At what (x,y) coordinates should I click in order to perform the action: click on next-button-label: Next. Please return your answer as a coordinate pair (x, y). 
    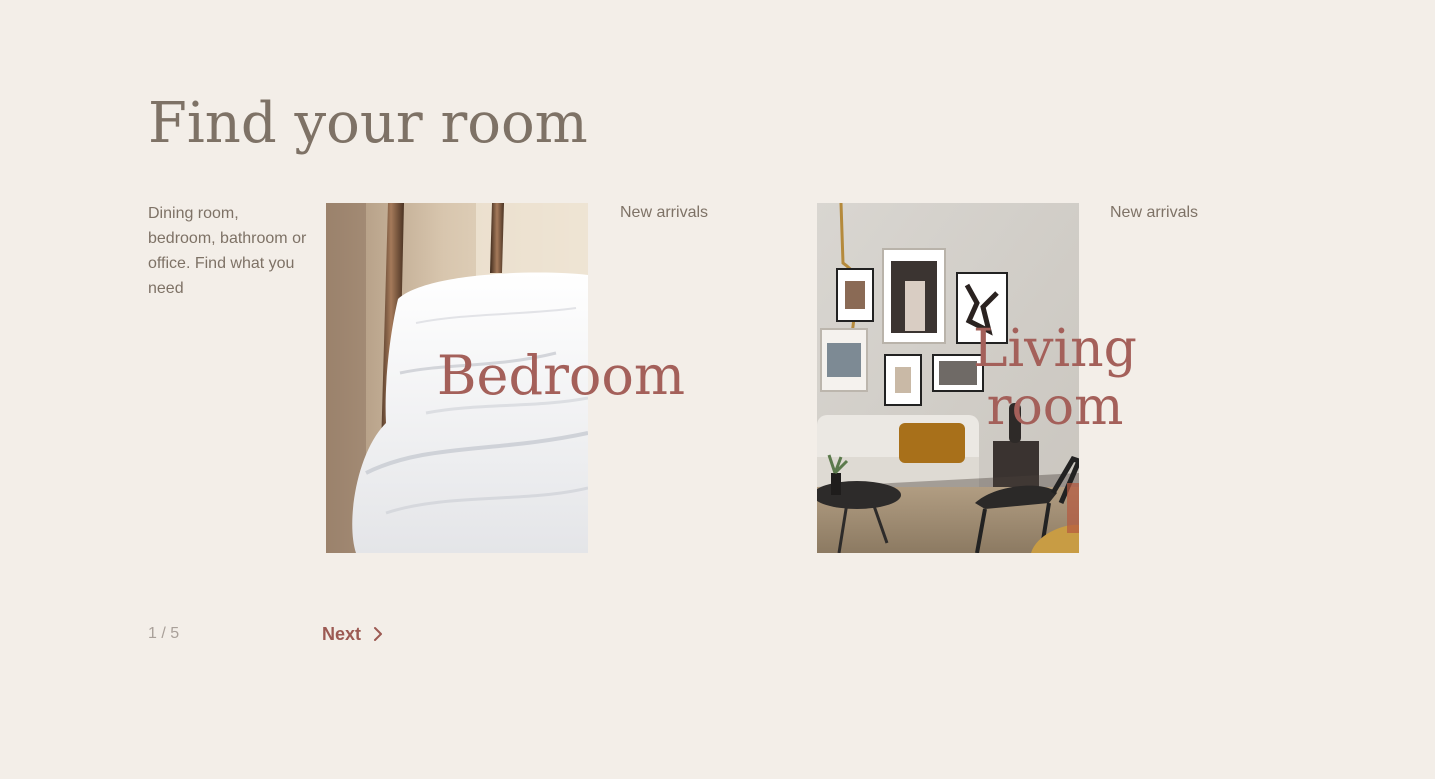
    Looking at the image, I should click on (342, 633).